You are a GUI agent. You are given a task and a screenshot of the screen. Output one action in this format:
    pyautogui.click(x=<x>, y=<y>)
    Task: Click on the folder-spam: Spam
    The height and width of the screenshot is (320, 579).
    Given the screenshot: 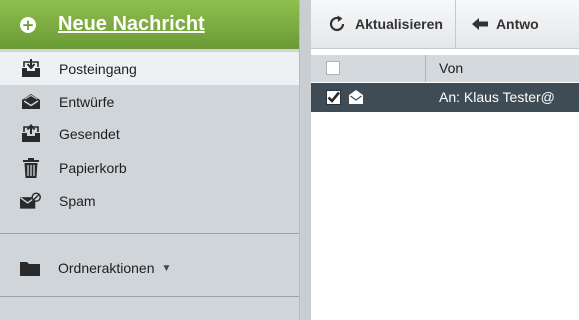 What is the action you would take?
    pyautogui.click(x=149, y=200)
    